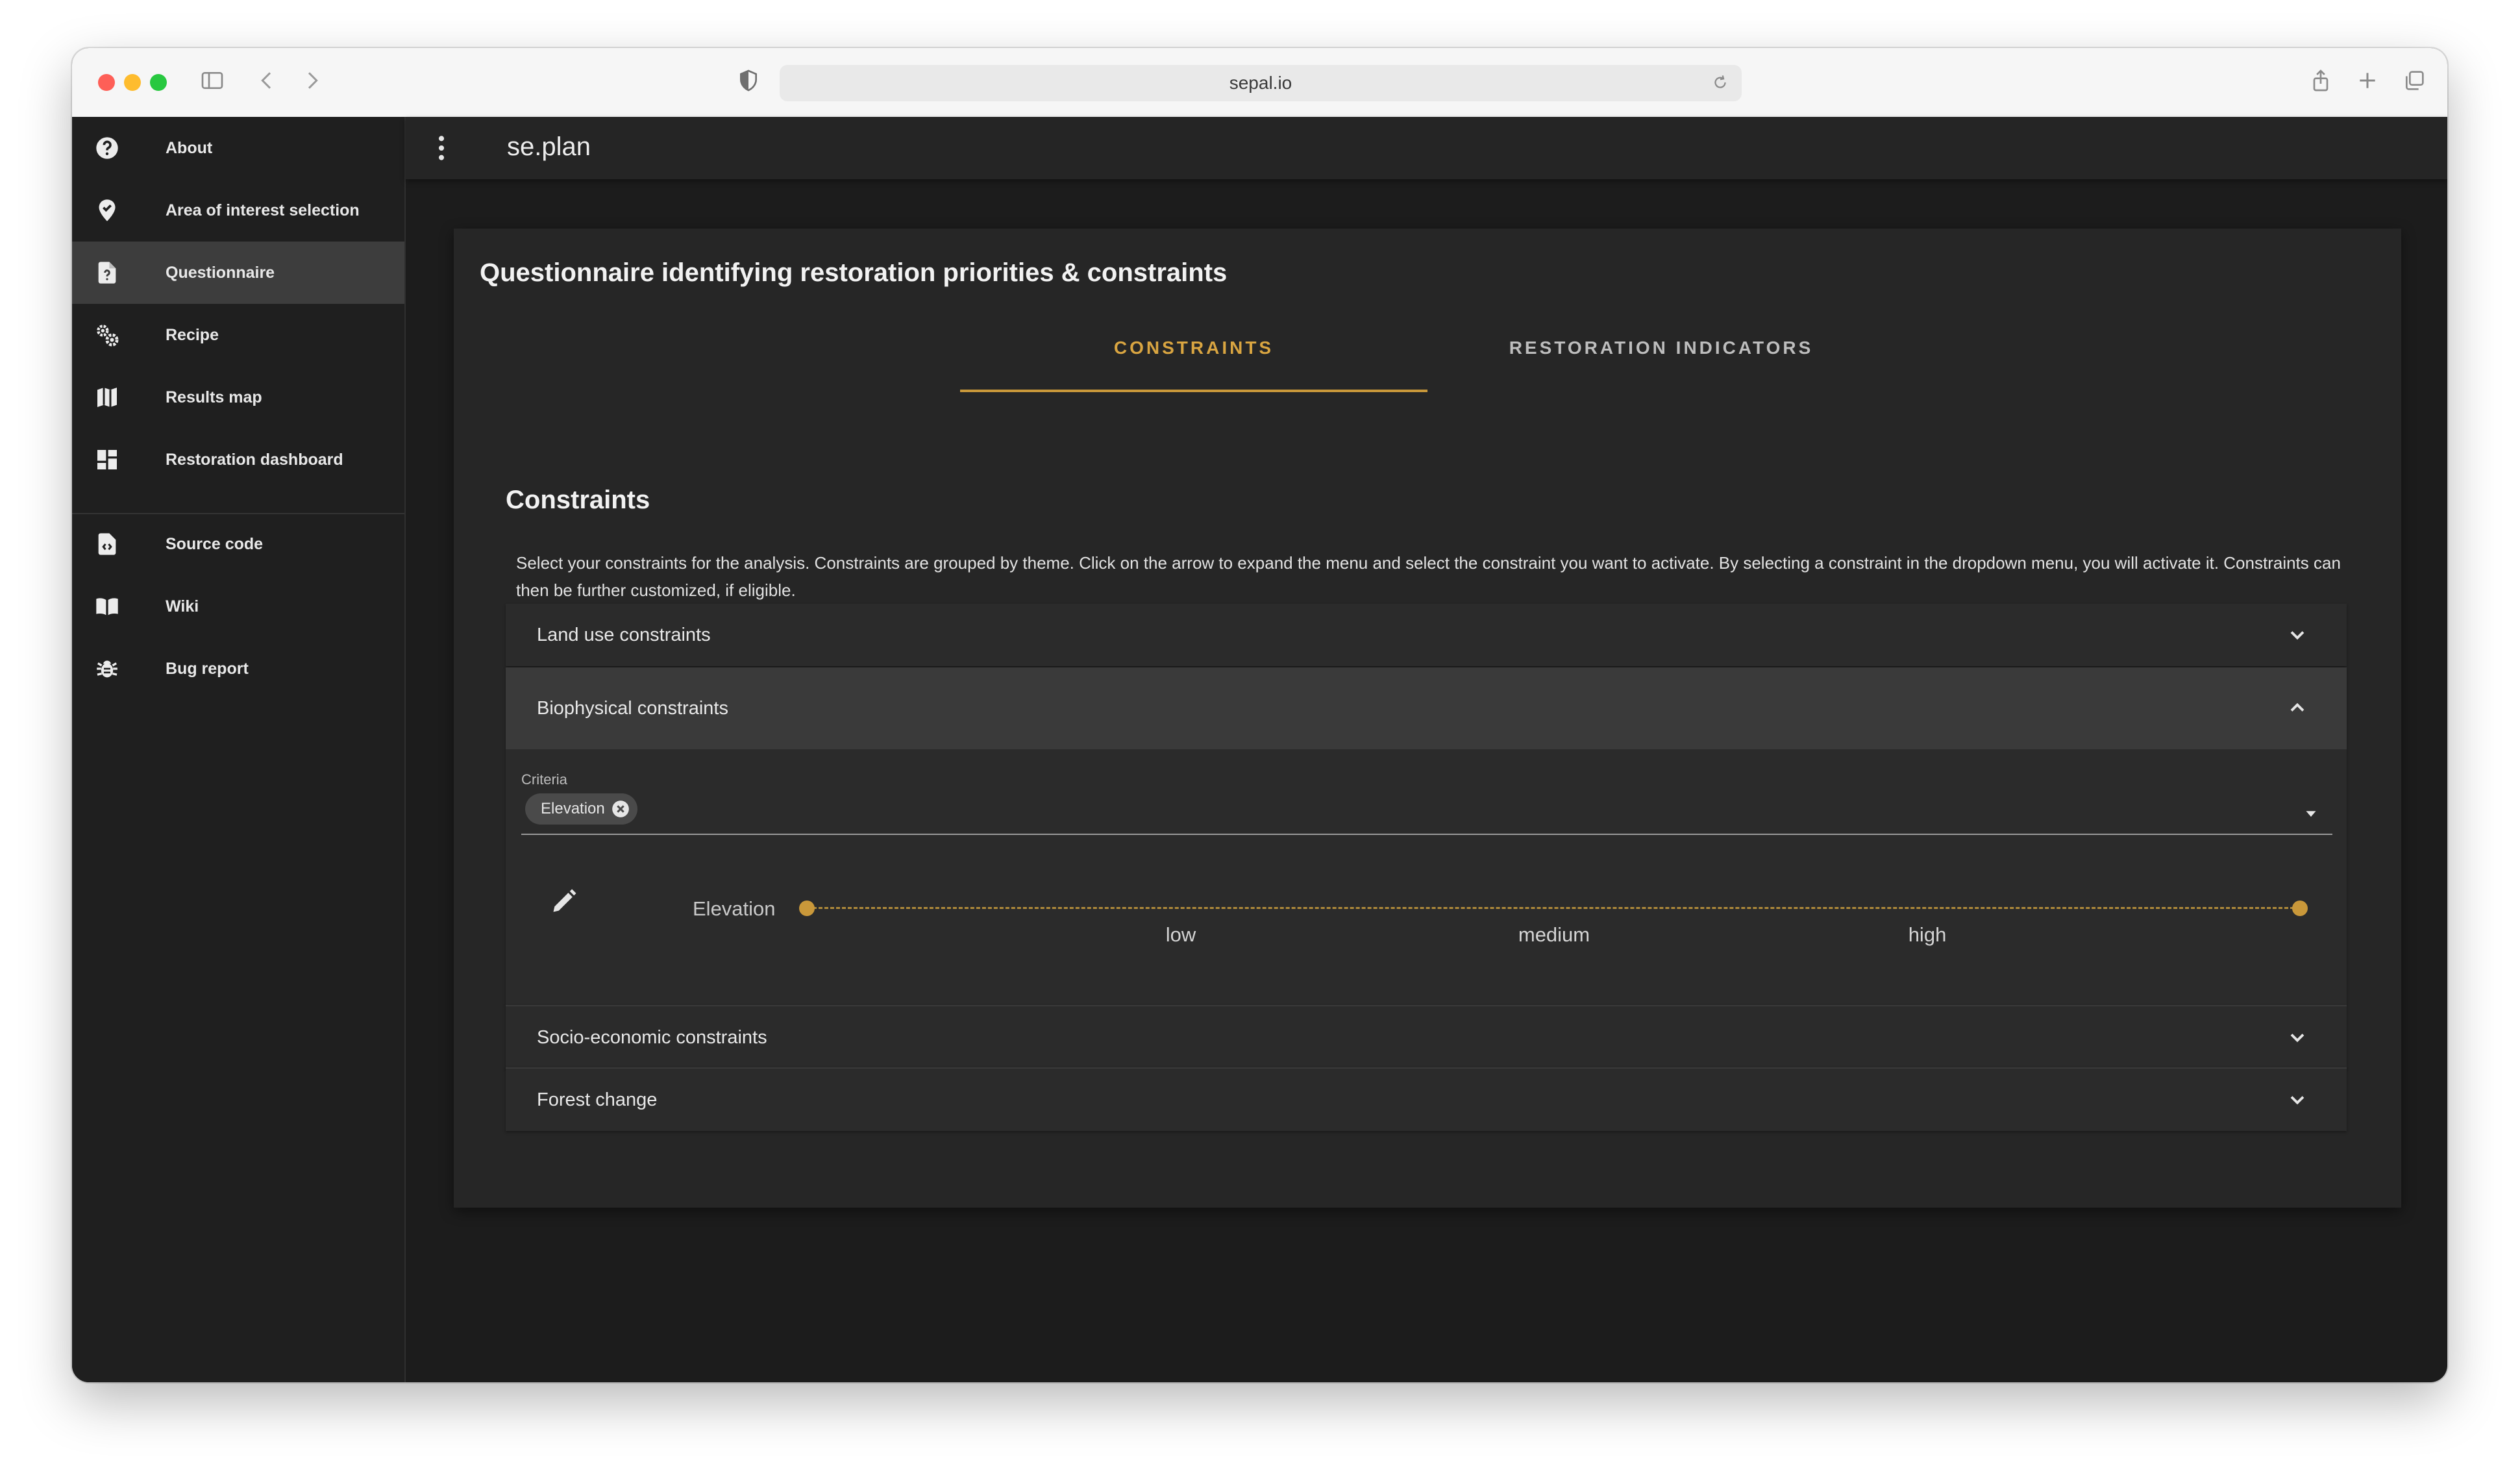 Image resolution: width=2520 pixels, height=1479 pixels. I want to click on slider-tick-medium: medium, so click(1554, 934).